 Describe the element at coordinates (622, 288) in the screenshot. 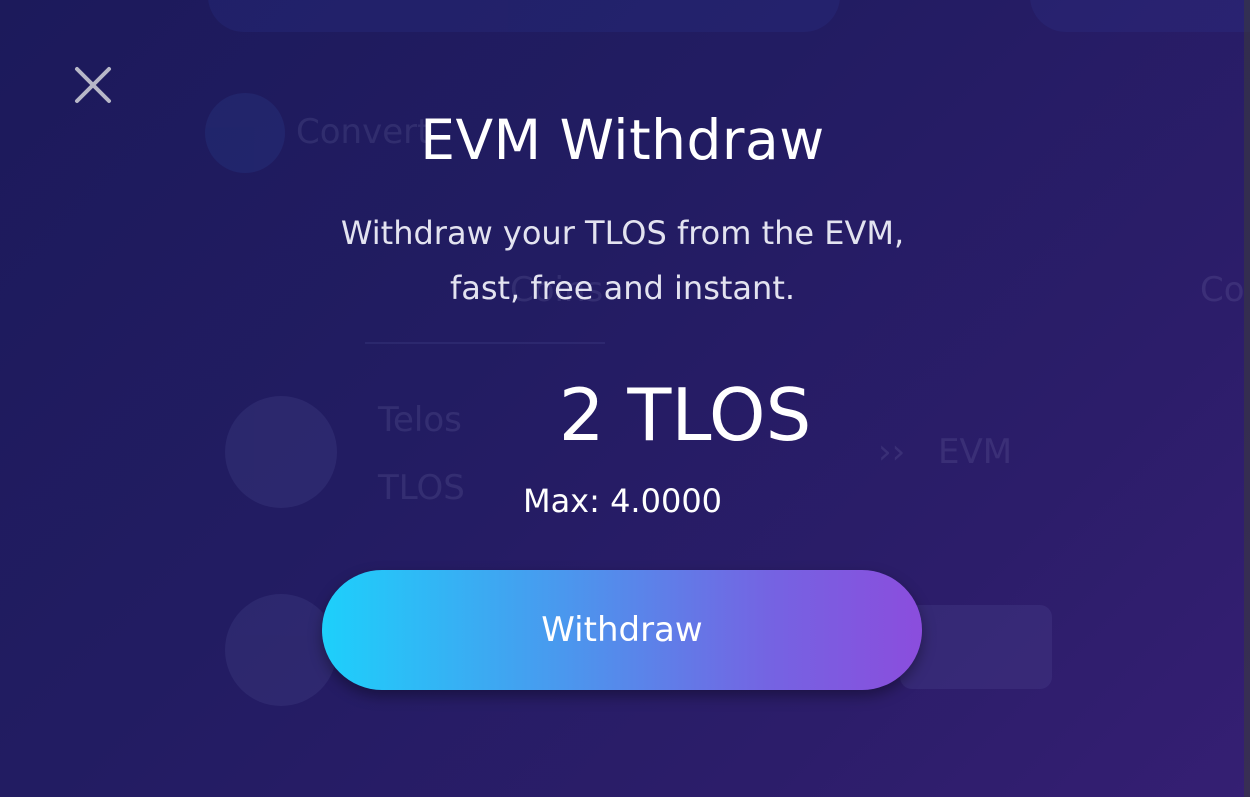

I see `subtitle-line-2: fast, free and instant.` at that location.